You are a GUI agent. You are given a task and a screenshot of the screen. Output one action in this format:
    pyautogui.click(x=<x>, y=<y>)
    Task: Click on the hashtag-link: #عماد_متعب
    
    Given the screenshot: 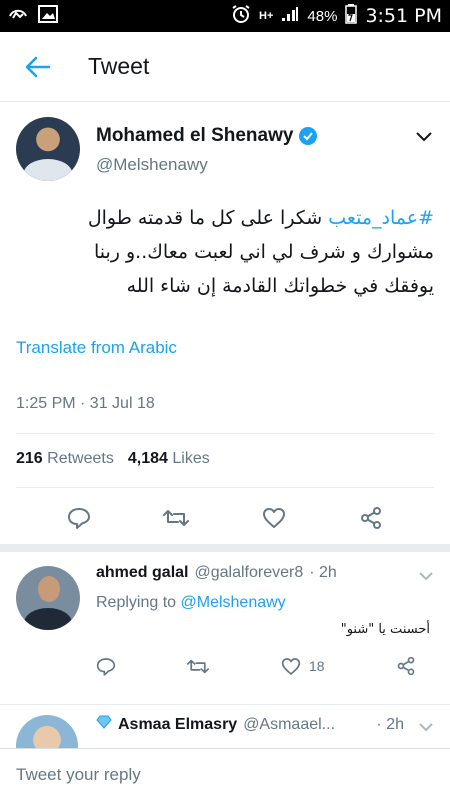 What is the action you would take?
    pyautogui.click(x=381, y=218)
    